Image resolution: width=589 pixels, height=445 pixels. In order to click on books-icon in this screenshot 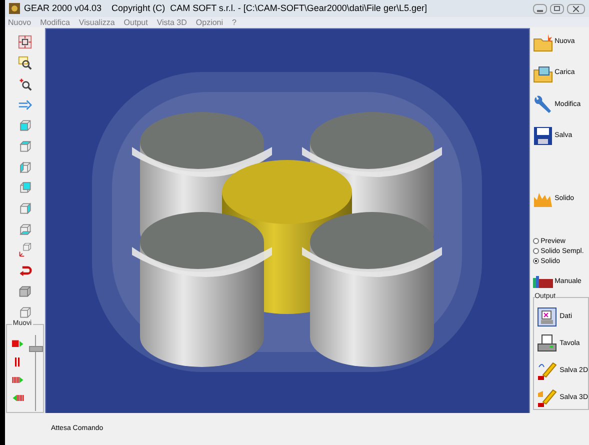, I will do `click(542, 282)`.